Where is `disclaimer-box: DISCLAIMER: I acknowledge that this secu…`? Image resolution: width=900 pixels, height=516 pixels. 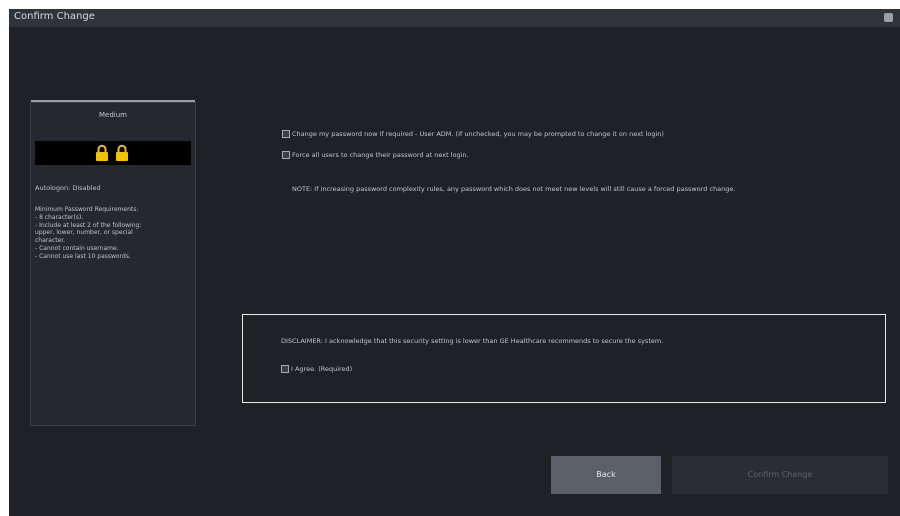 disclaimer-box: DISCLAIMER: I acknowledge that this secu… is located at coordinates (564, 358).